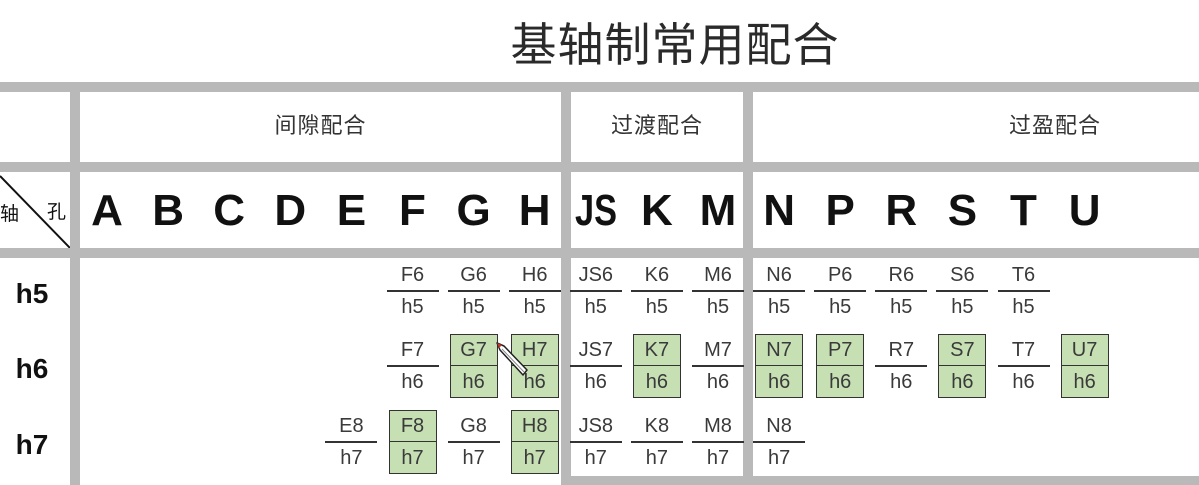 This screenshot has height=485, width=1199. Describe the element at coordinates (962, 366) in the screenshot. I see `preferred-fit-cell: S7 h6` at that location.